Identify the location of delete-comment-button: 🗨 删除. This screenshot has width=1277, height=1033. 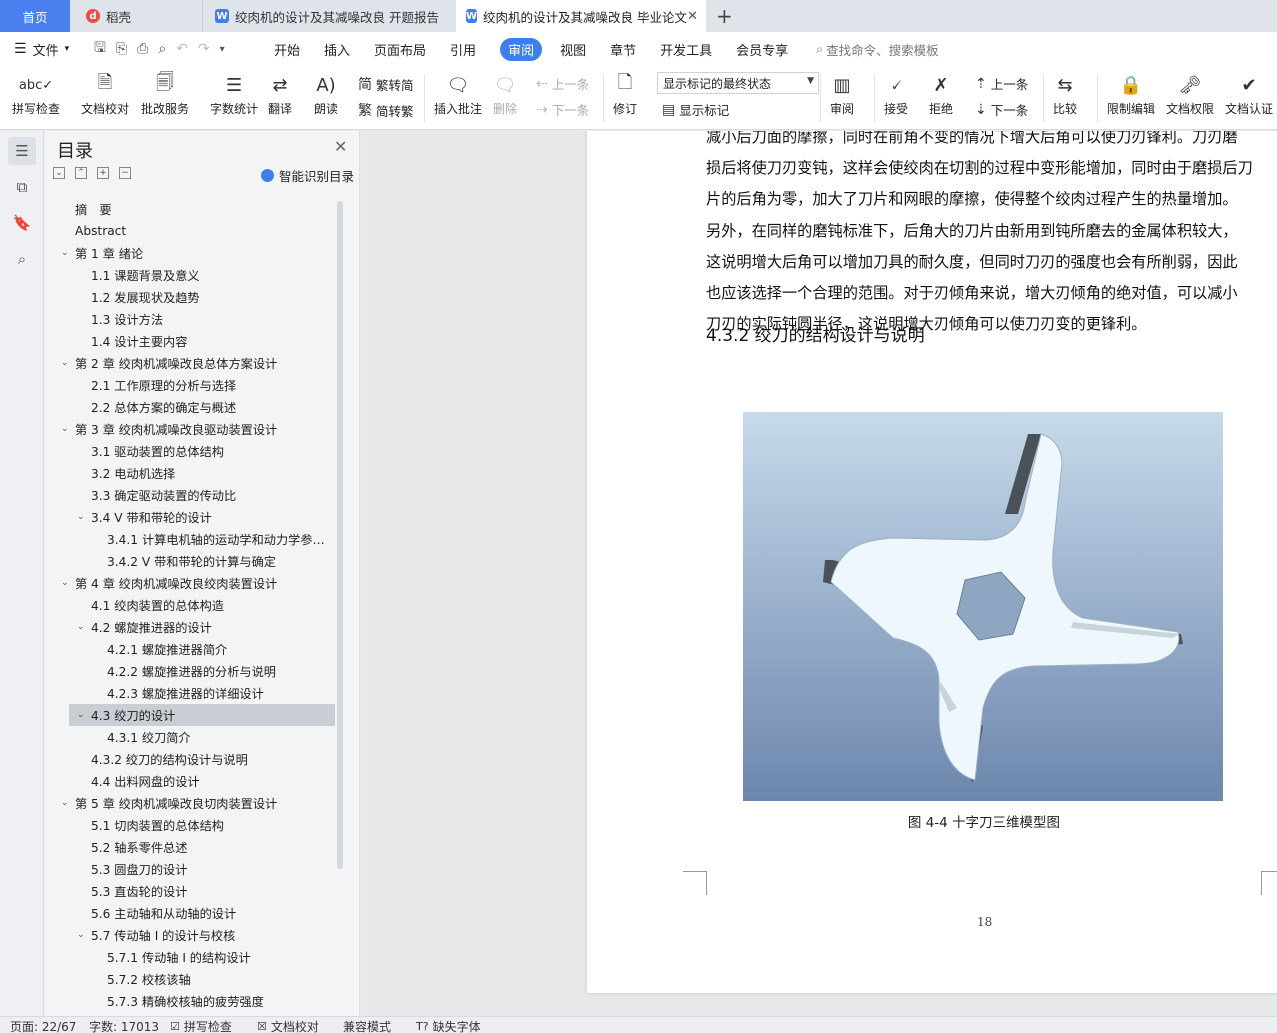
(505, 93).